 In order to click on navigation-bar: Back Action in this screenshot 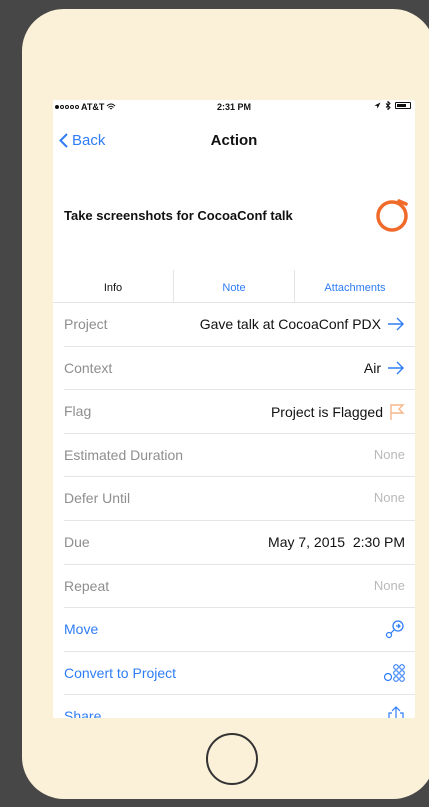, I will do `click(234, 142)`.